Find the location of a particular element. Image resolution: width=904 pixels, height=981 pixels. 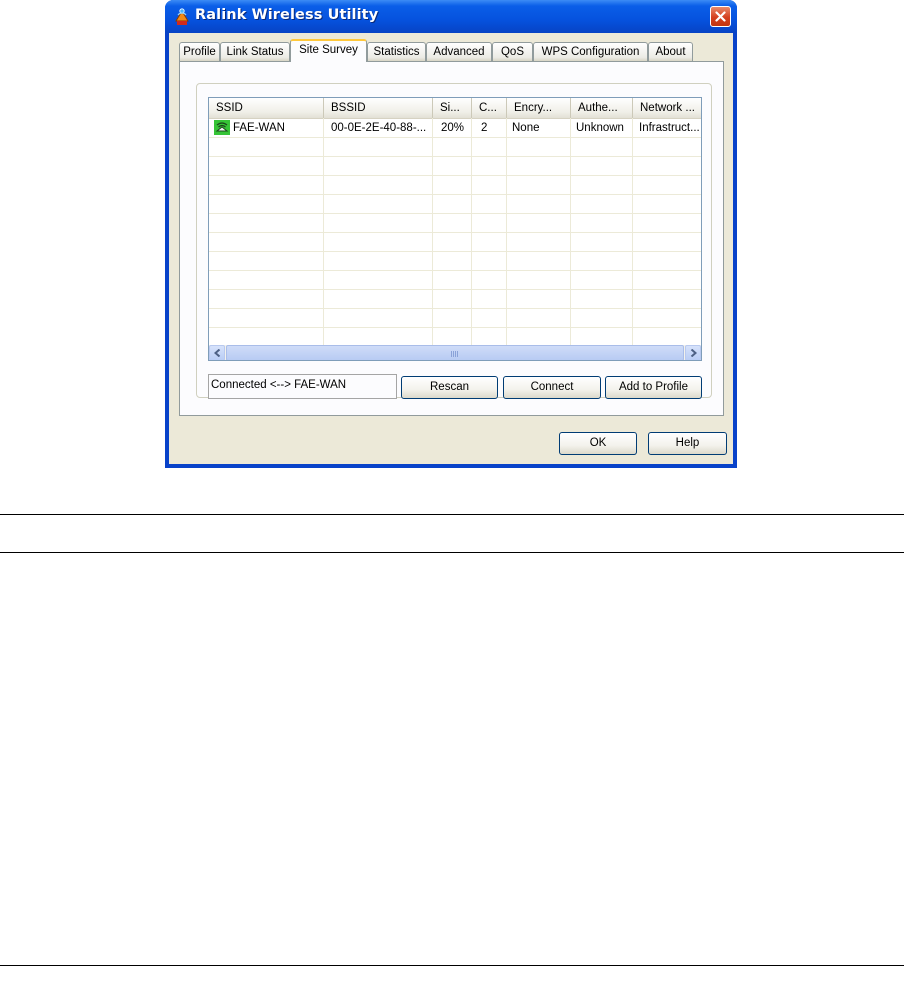

chevron-right-icon is located at coordinates (693, 353).